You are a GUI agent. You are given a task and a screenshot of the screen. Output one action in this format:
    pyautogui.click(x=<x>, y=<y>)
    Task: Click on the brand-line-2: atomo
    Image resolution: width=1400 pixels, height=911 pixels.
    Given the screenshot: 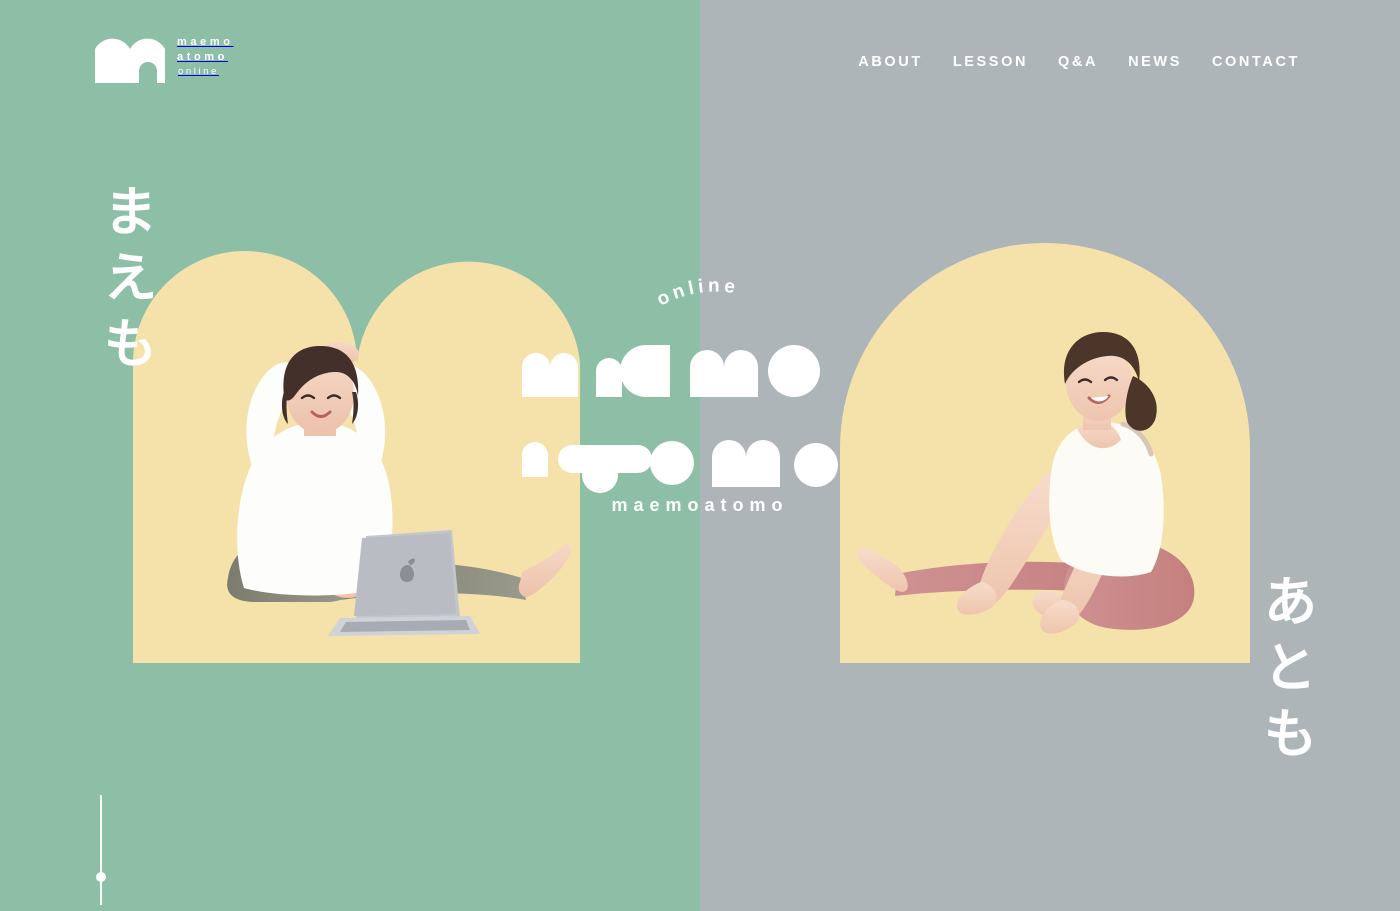 What is the action you would take?
    pyautogui.click(x=202, y=57)
    